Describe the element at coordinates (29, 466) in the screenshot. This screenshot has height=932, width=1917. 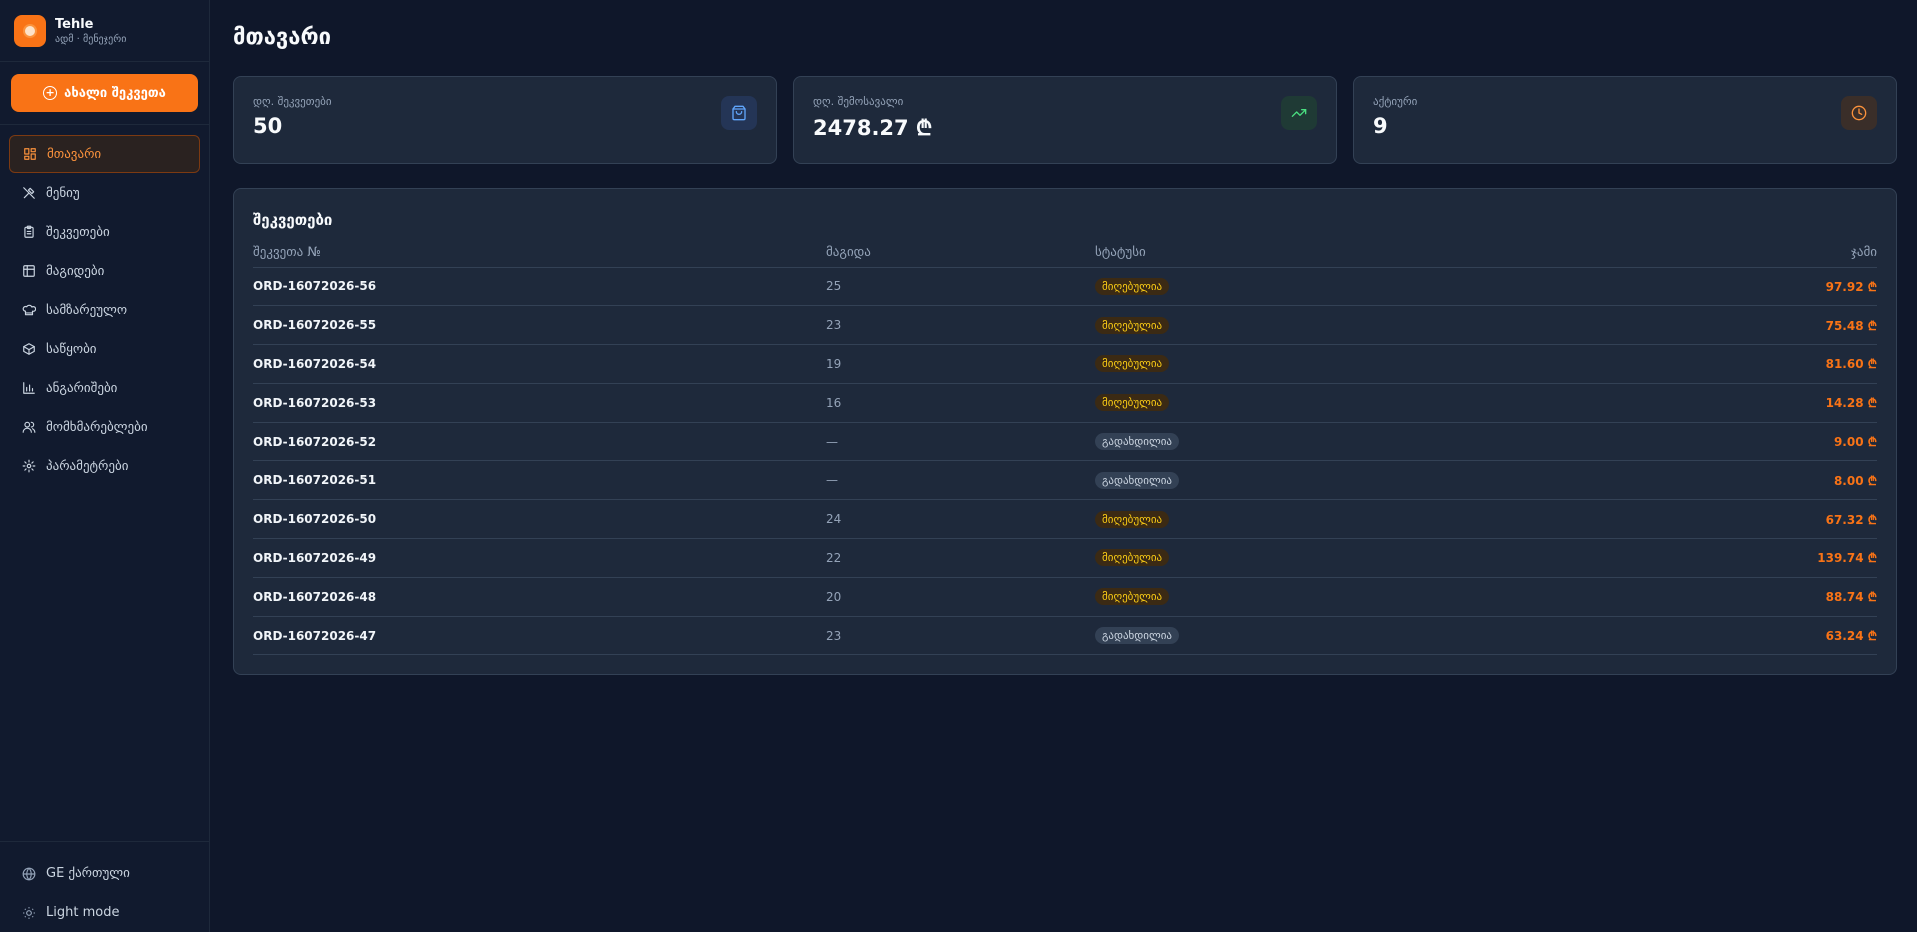
I see `gear-icon` at that location.